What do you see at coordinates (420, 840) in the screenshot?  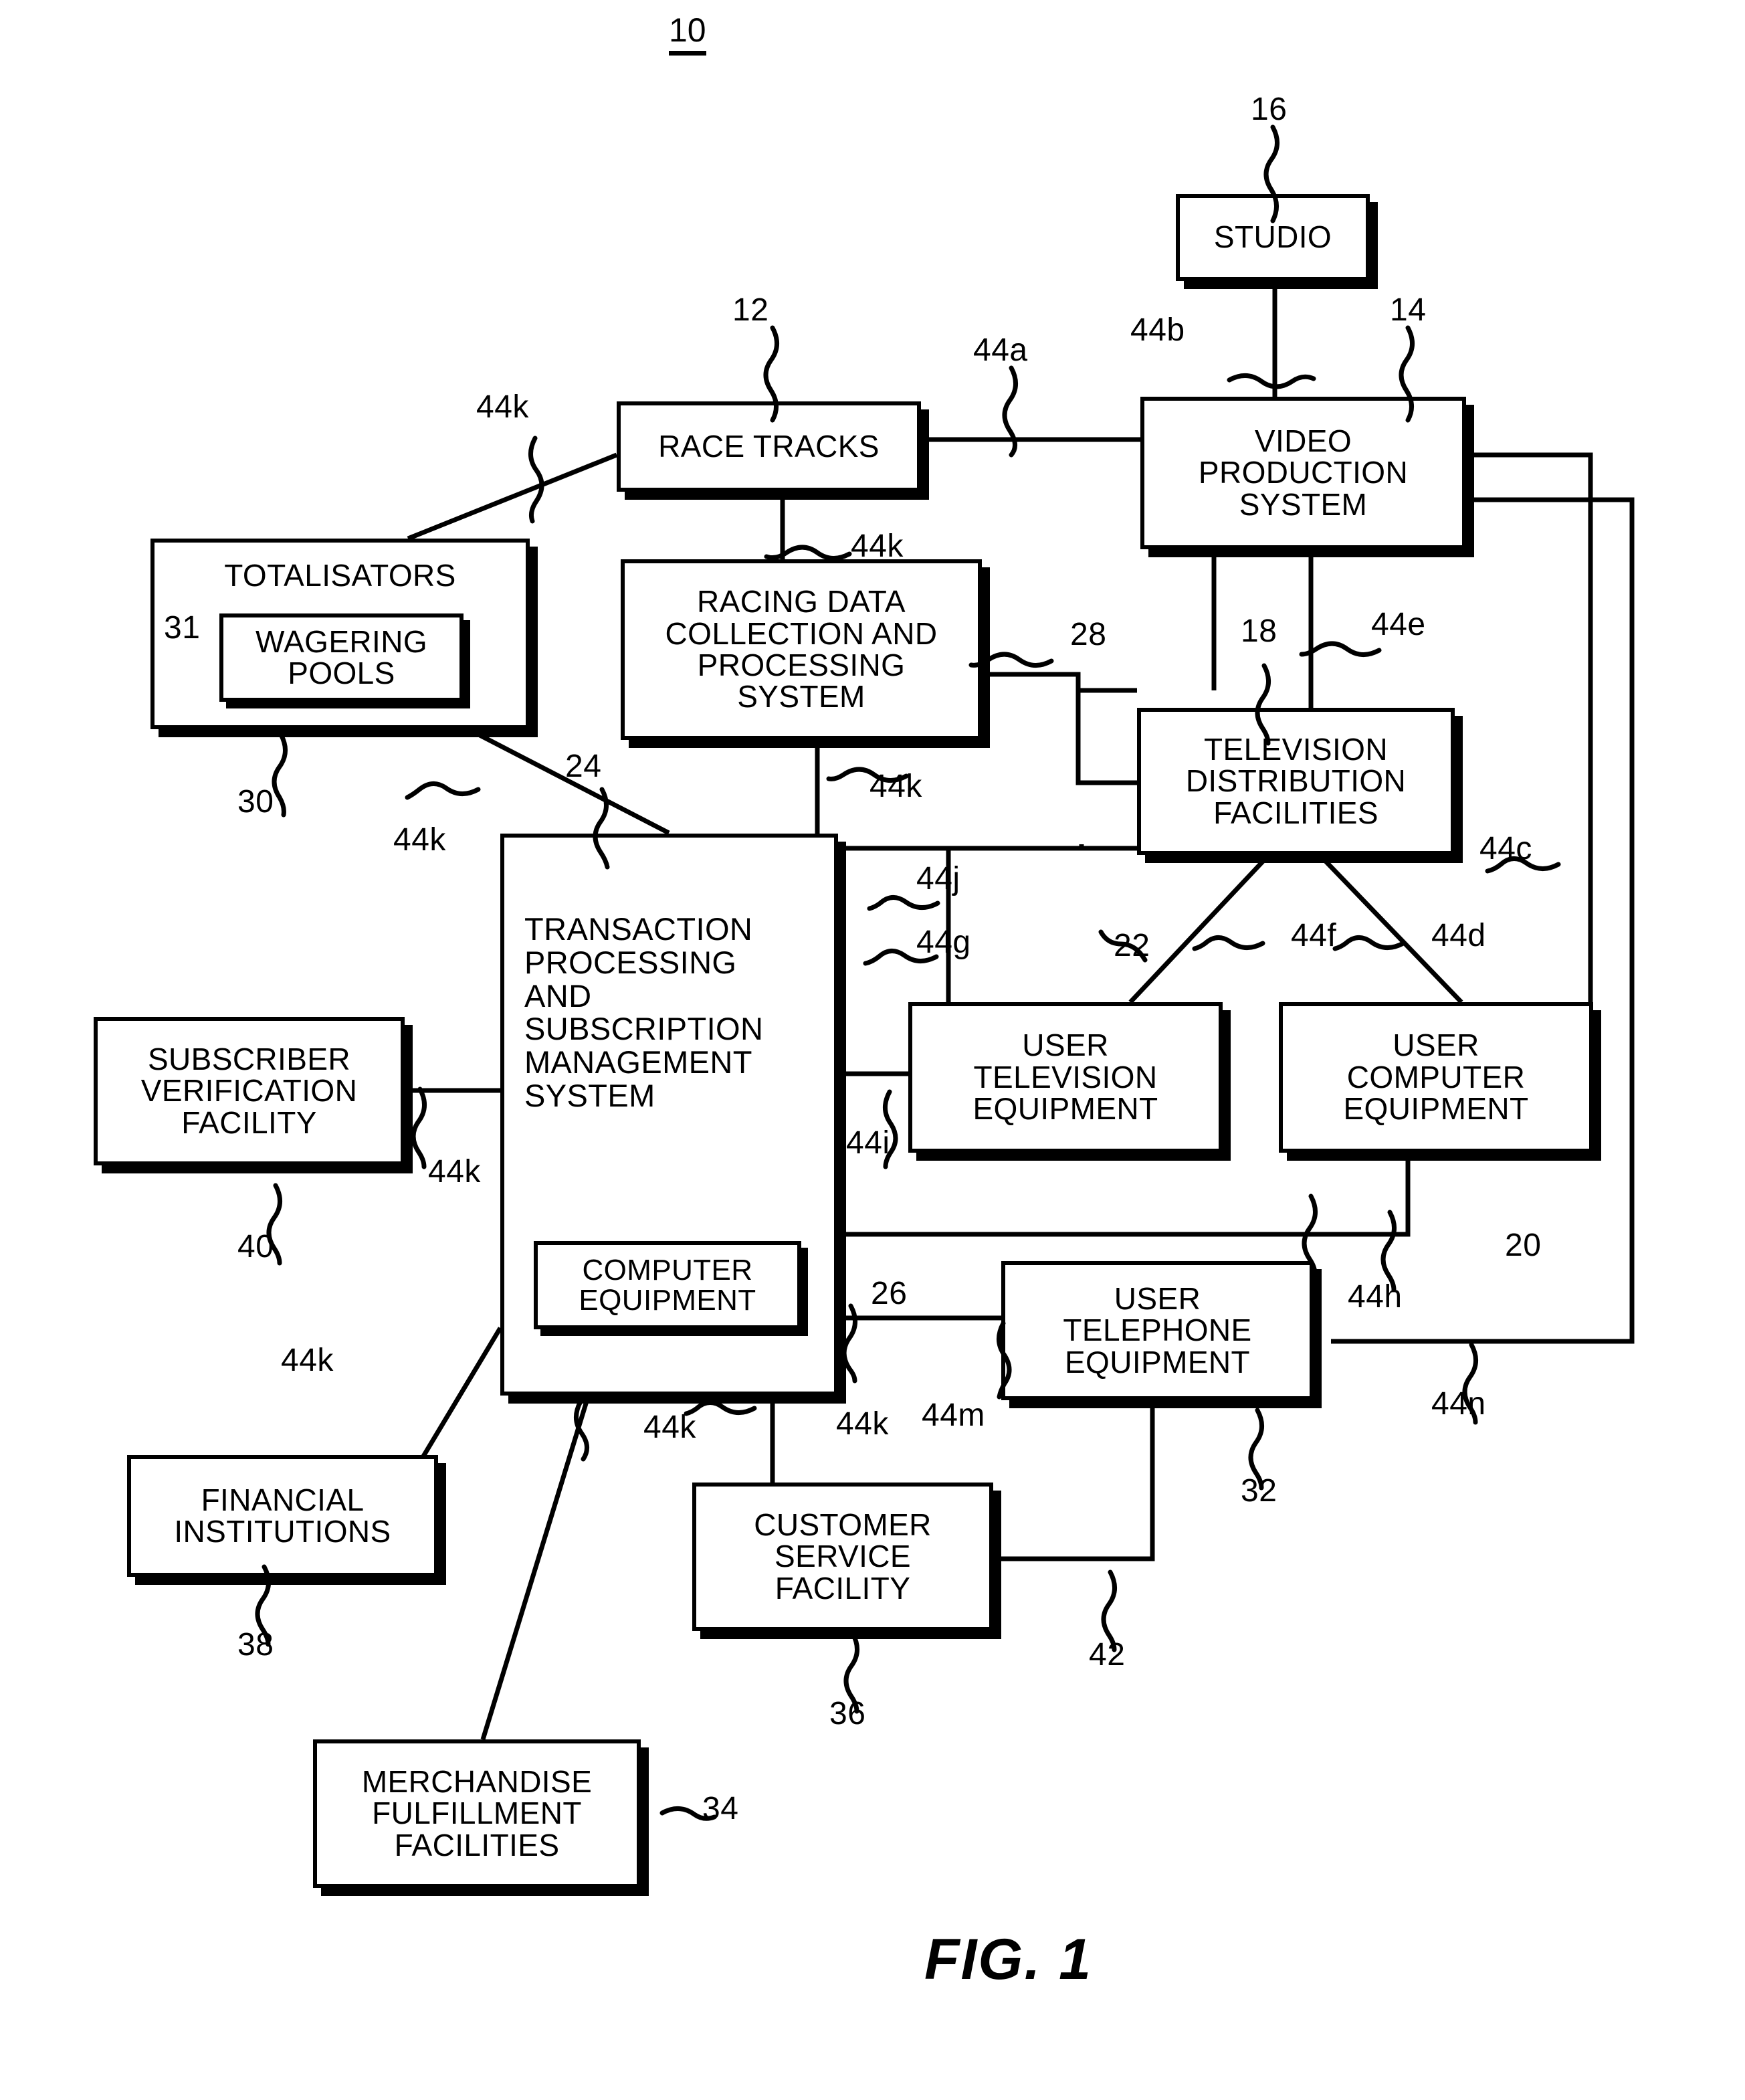 I see `ref-44k-totalisators-tpsms: 44k` at bounding box center [420, 840].